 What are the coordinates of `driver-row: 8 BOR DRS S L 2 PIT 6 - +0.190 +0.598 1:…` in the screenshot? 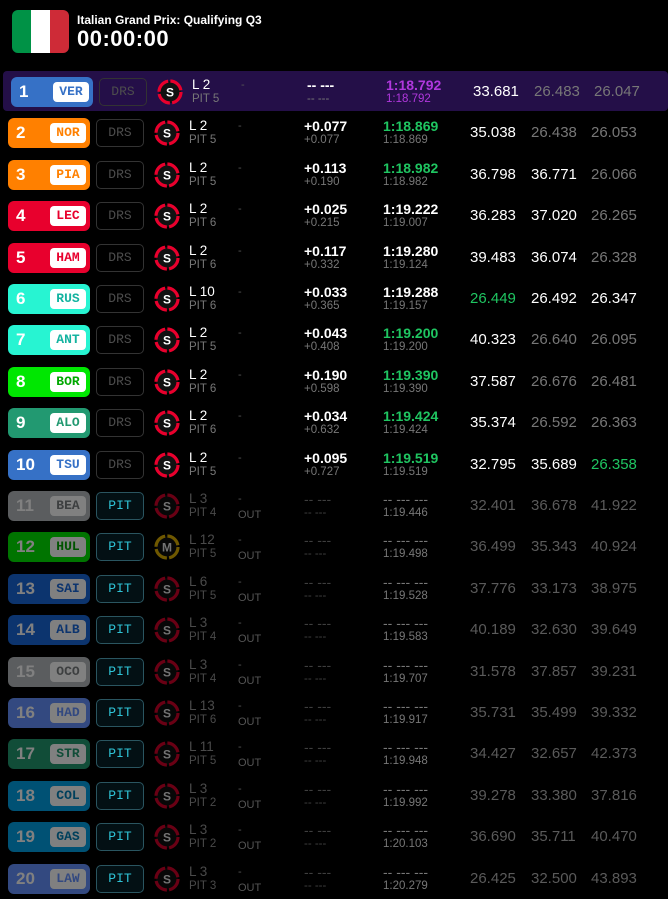 It's located at (334, 381).